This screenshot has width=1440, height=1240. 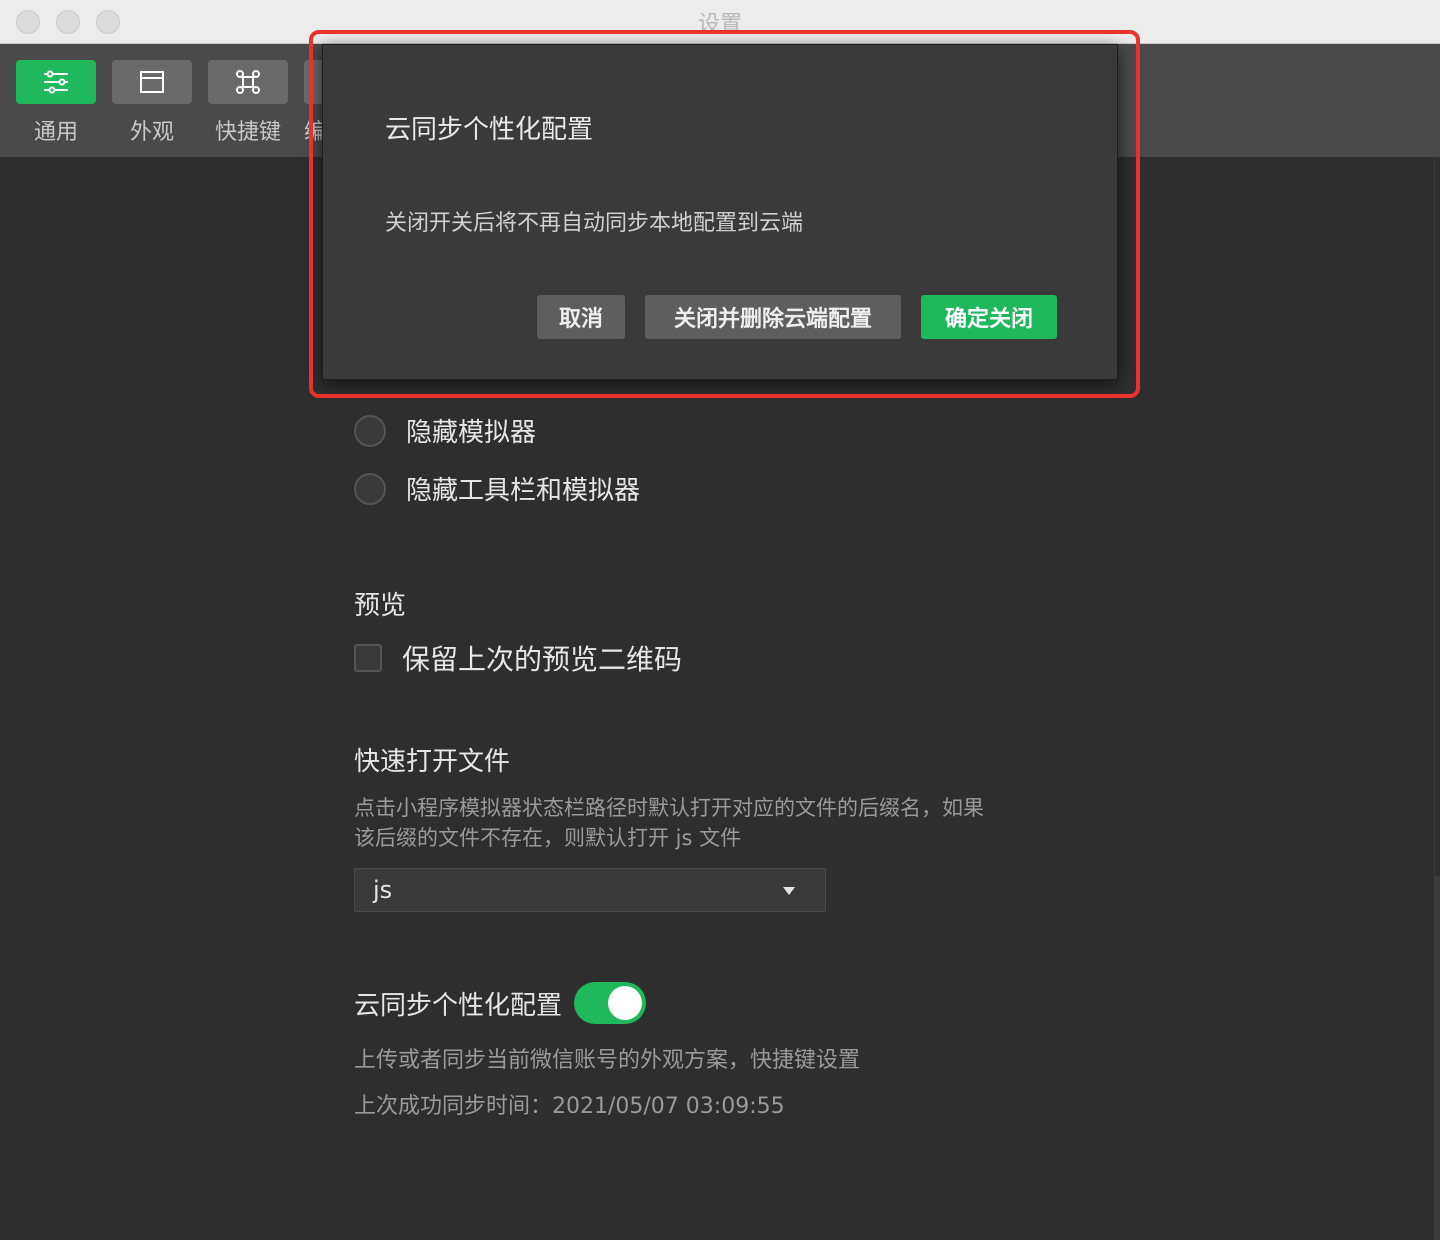 What do you see at coordinates (625, 1003) in the screenshot?
I see `toggle-knob` at bounding box center [625, 1003].